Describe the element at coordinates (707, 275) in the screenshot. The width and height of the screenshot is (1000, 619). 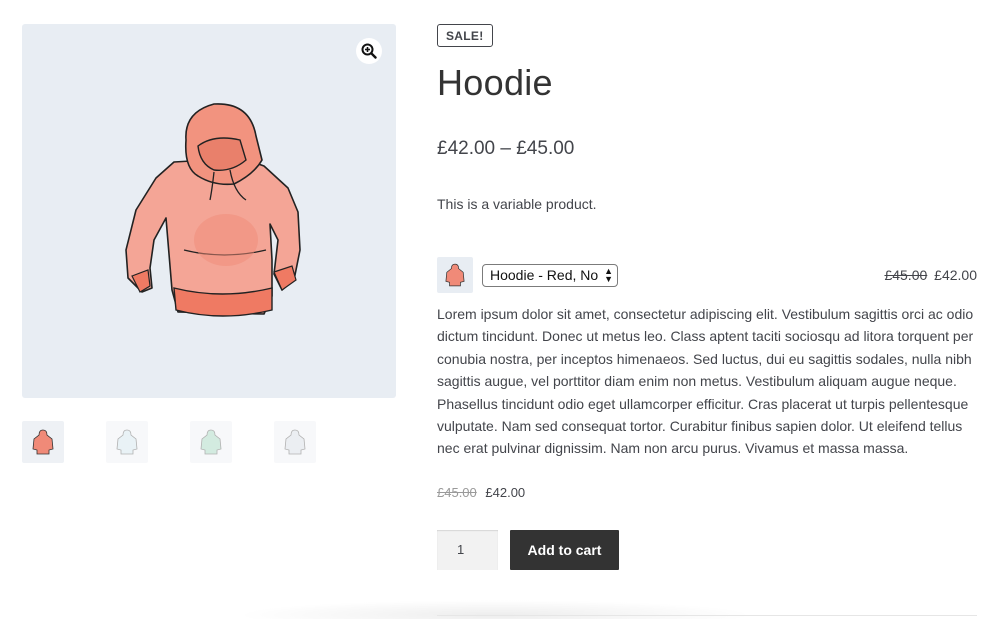
I see `variation-row: Hoodie - Red, No ▲ ▼ £45.00 £42.00` at that location.